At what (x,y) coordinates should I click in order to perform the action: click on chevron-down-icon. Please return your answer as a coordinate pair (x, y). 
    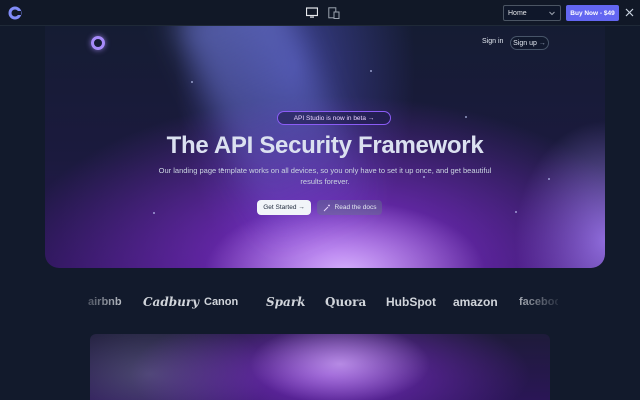
    Looking at the image, I should click on (552, 13).